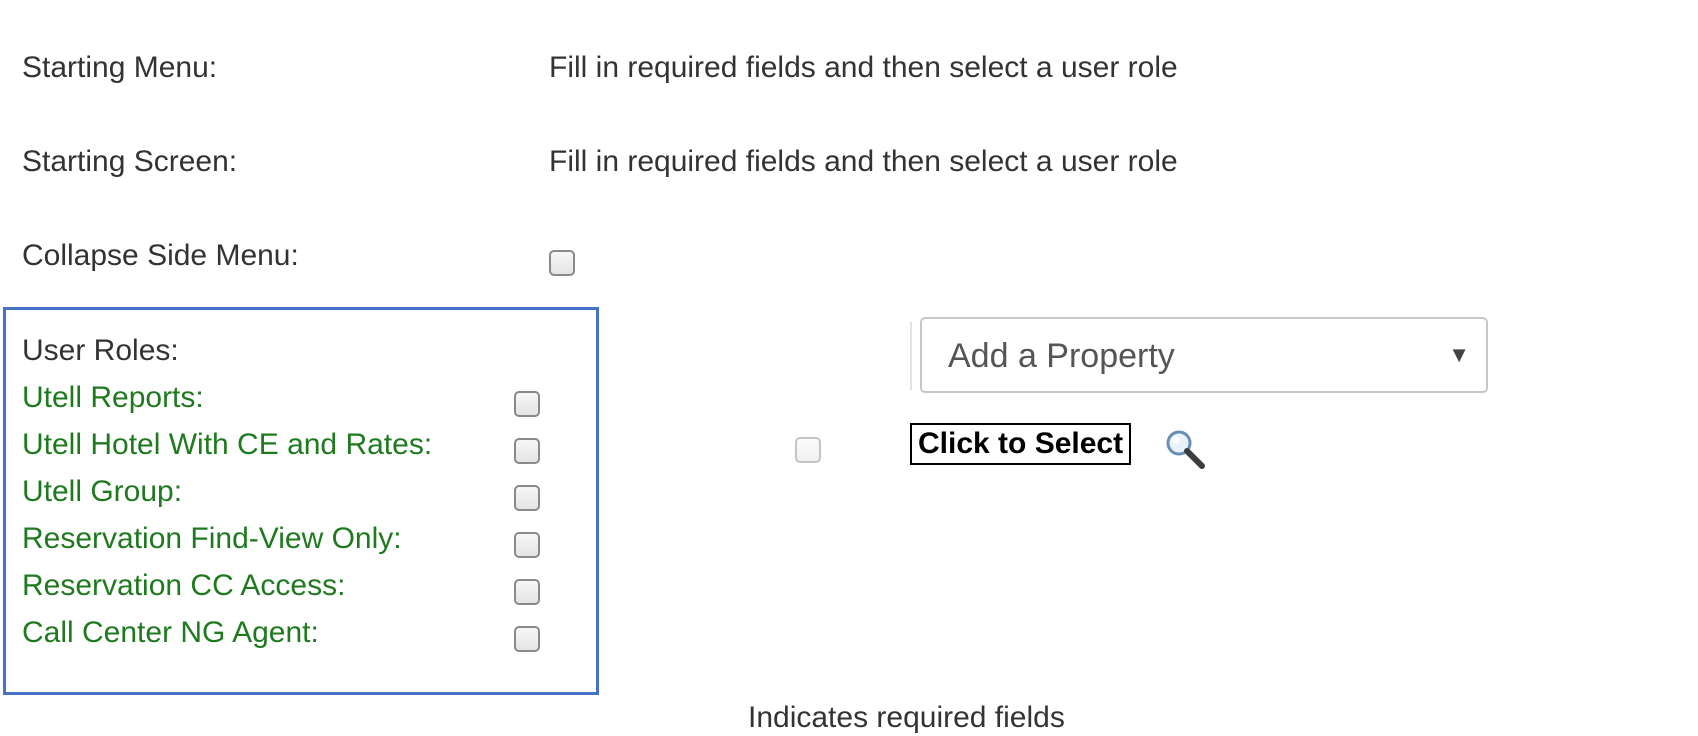 The height and width of the screenshot is (736, 1698). I want to click on role-checkbox-utell-hotel-ce-rates, so click(527, 451).